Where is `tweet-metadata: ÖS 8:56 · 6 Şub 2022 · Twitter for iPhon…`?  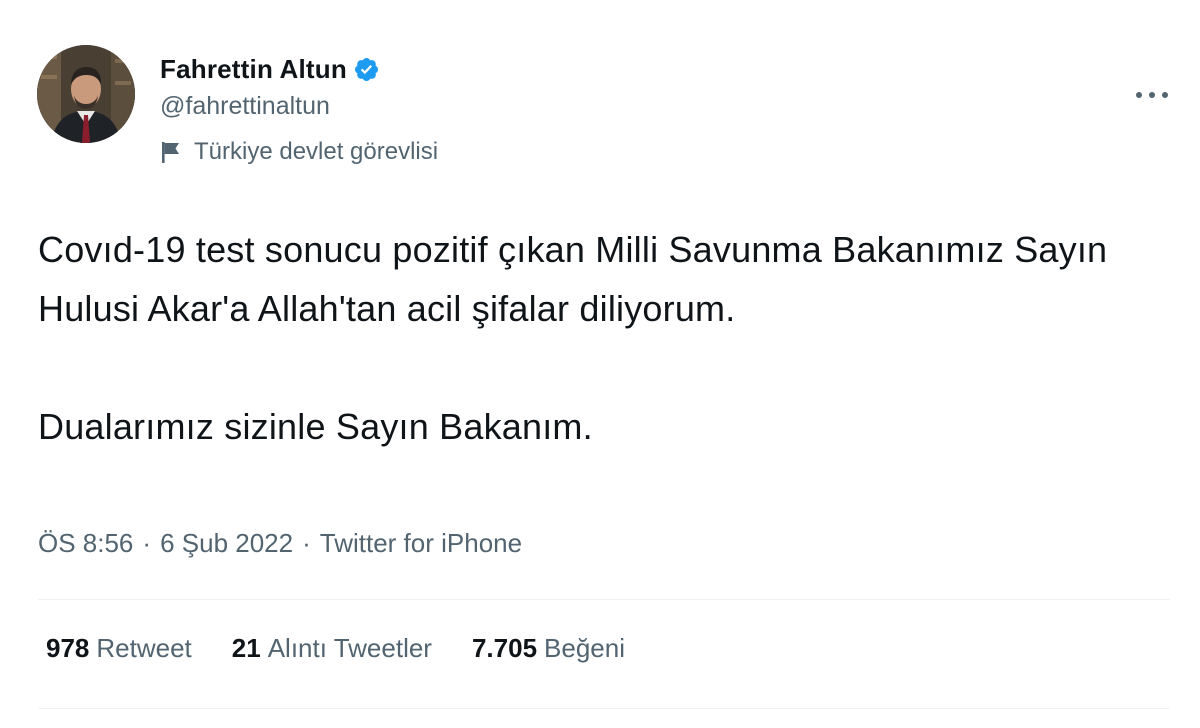
tweet-metadata: ÖS 8:56 · 6 Şub 2022 · Twitter for iPhon… is located at coordinates (280, 543).